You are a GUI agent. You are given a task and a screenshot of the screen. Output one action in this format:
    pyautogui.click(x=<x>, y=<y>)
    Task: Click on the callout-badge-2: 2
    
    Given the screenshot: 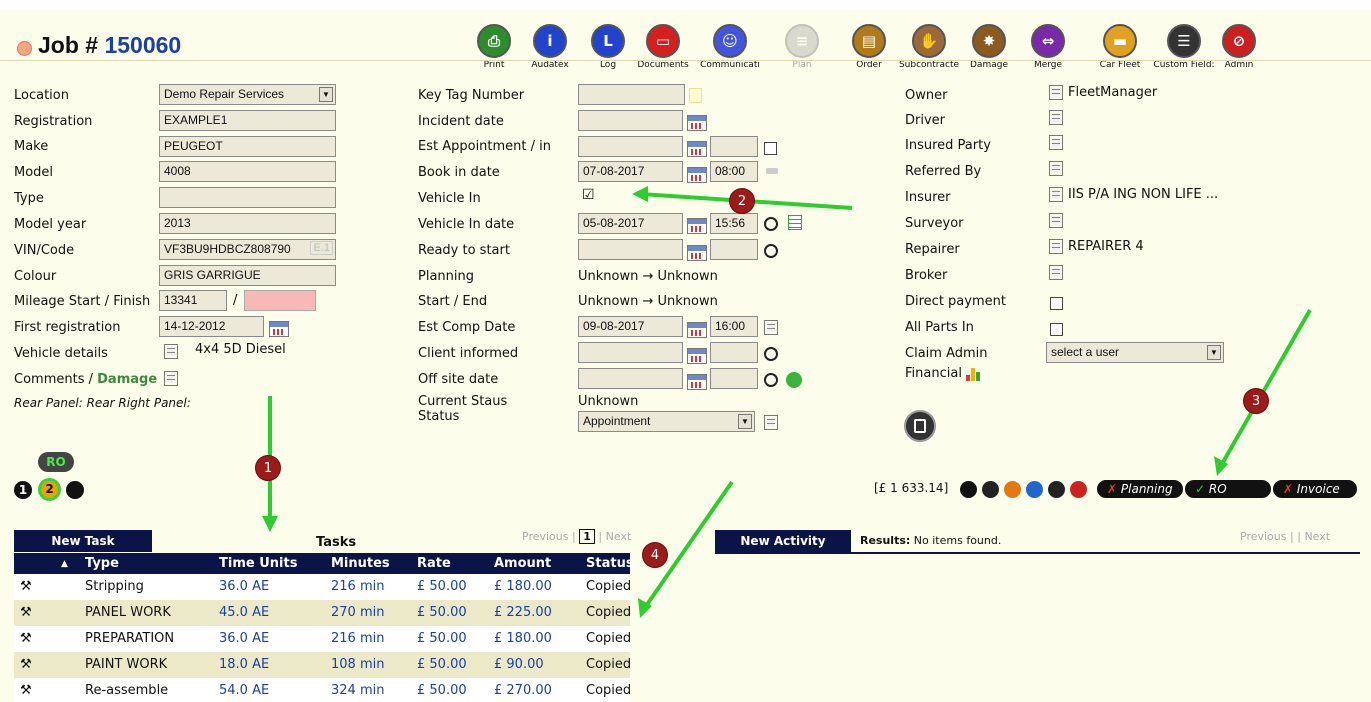 What is the action you would take?
    pyautogui.click(x=742, y=201)
    